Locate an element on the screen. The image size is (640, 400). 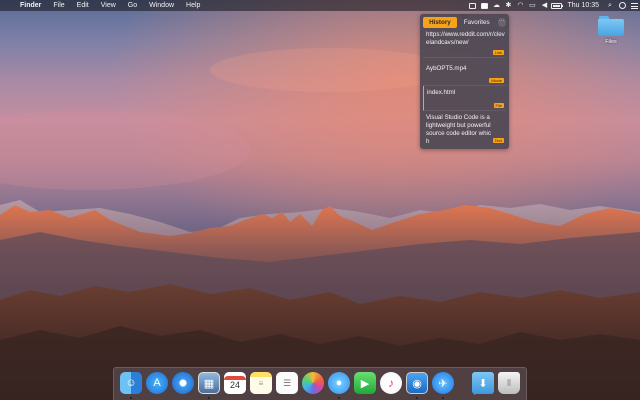
messages-icon: ● is located at coordinates (339, 383).